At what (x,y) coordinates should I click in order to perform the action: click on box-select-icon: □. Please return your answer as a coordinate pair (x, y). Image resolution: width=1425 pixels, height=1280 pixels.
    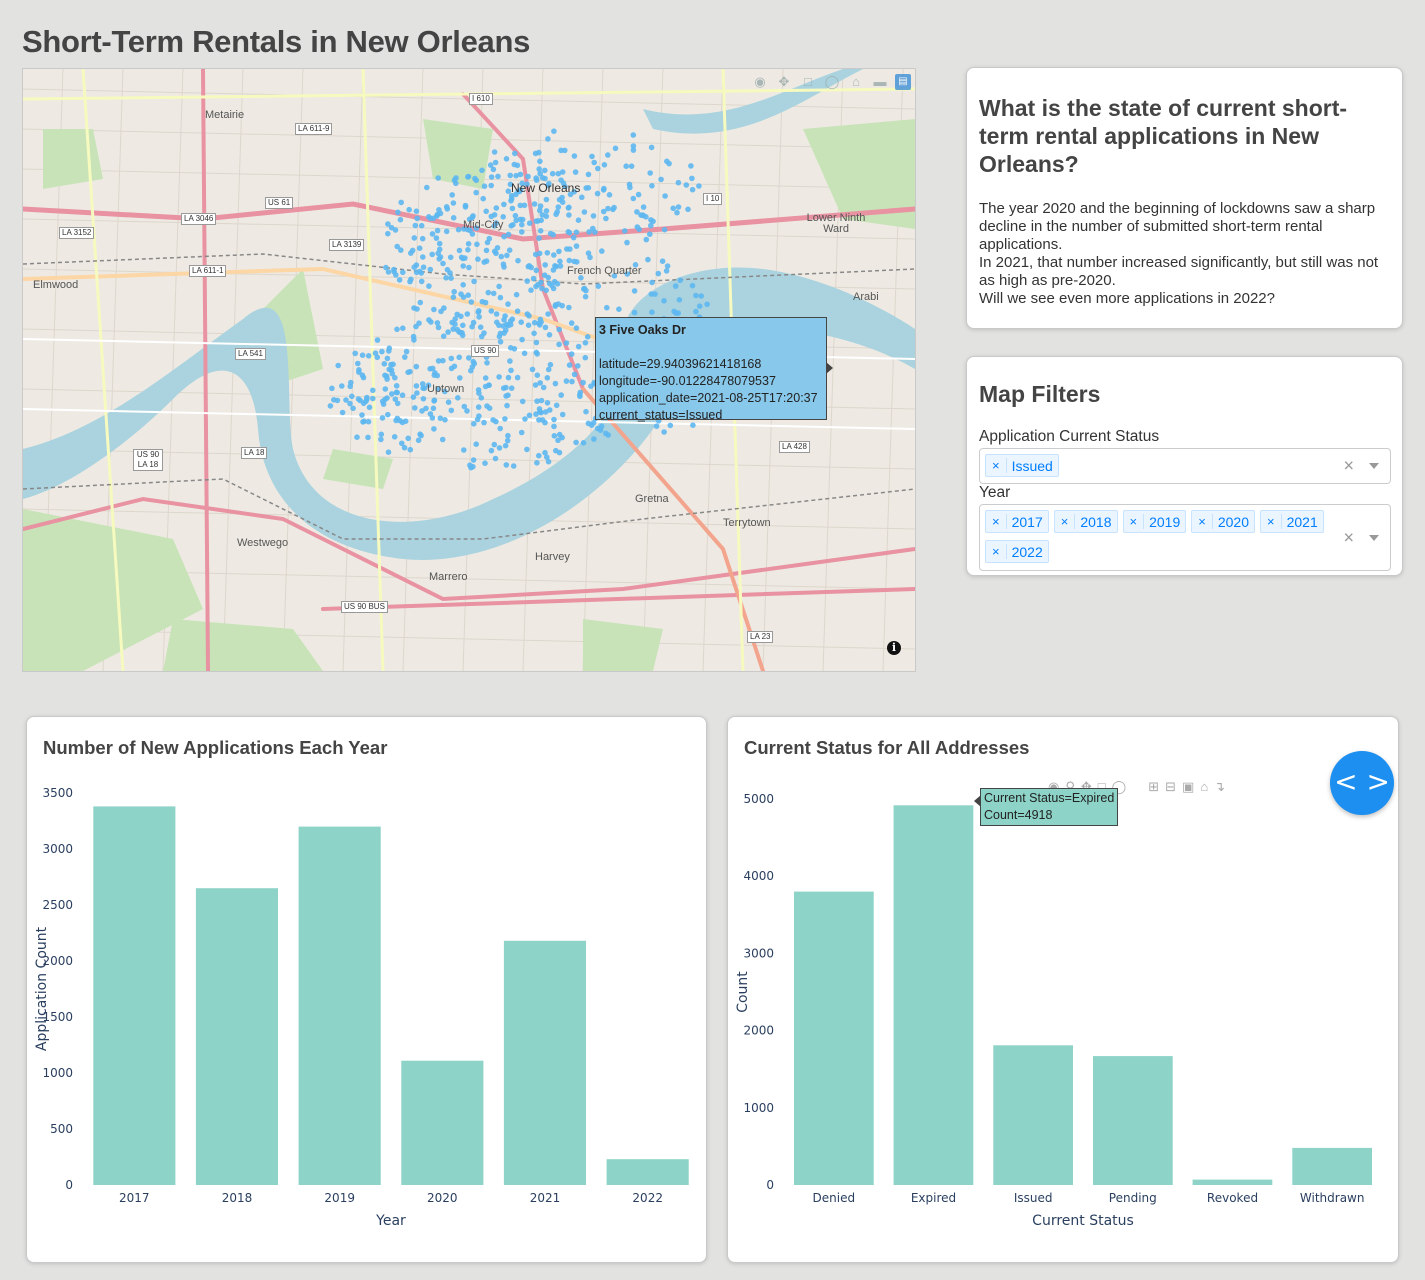
    Looking at the image, I should click on (808, 82).